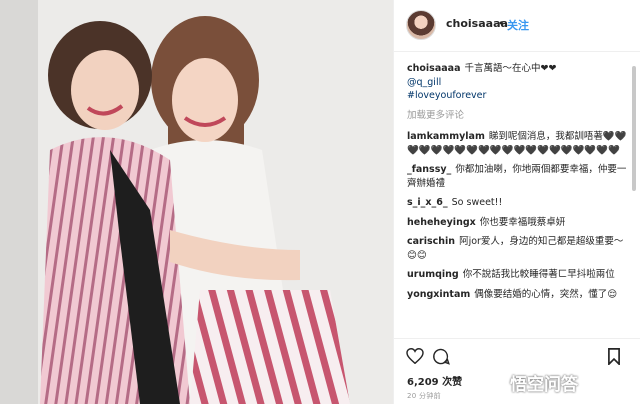  I want to click on follow-button: 关注, so click(518, 25).